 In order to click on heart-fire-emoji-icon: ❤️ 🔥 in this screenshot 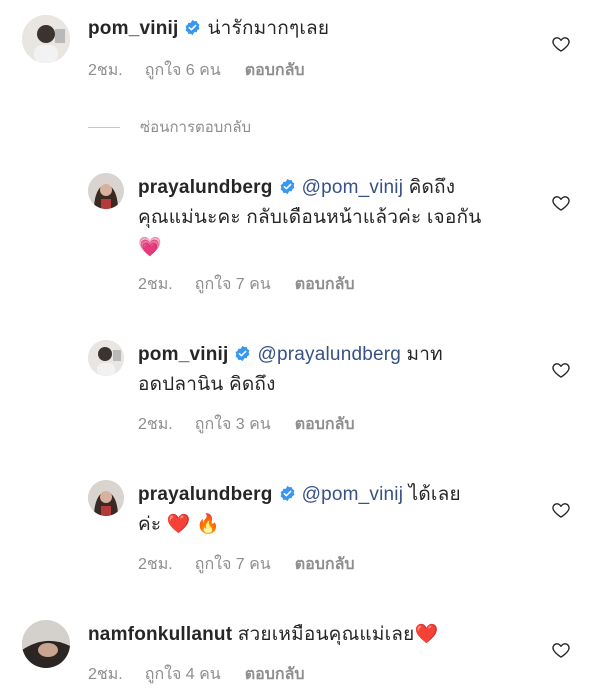, I will do `click(193, 524)`.